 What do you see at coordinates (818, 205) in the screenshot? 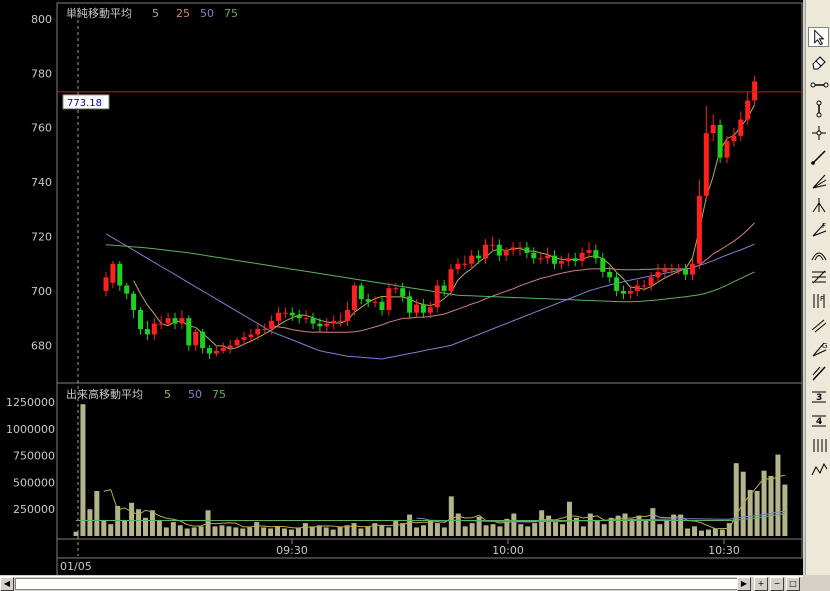
I see `pitchfork-icon` at bounding box center [818, 205].